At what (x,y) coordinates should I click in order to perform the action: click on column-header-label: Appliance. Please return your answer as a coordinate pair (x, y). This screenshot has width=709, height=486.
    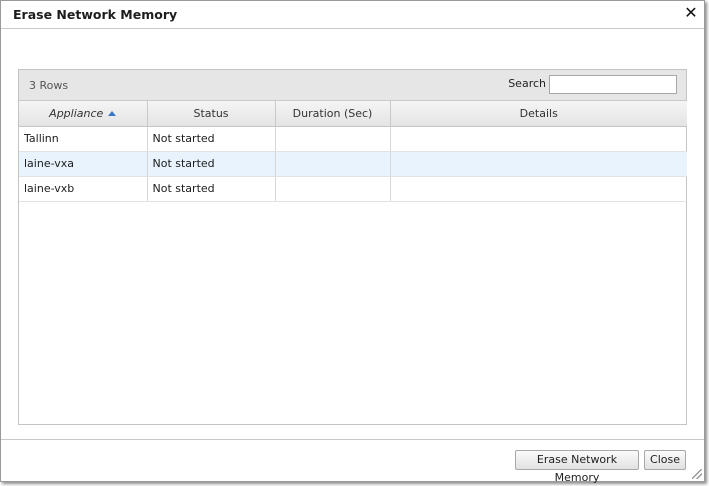
    Looking at the image, I should click on (76, 113).